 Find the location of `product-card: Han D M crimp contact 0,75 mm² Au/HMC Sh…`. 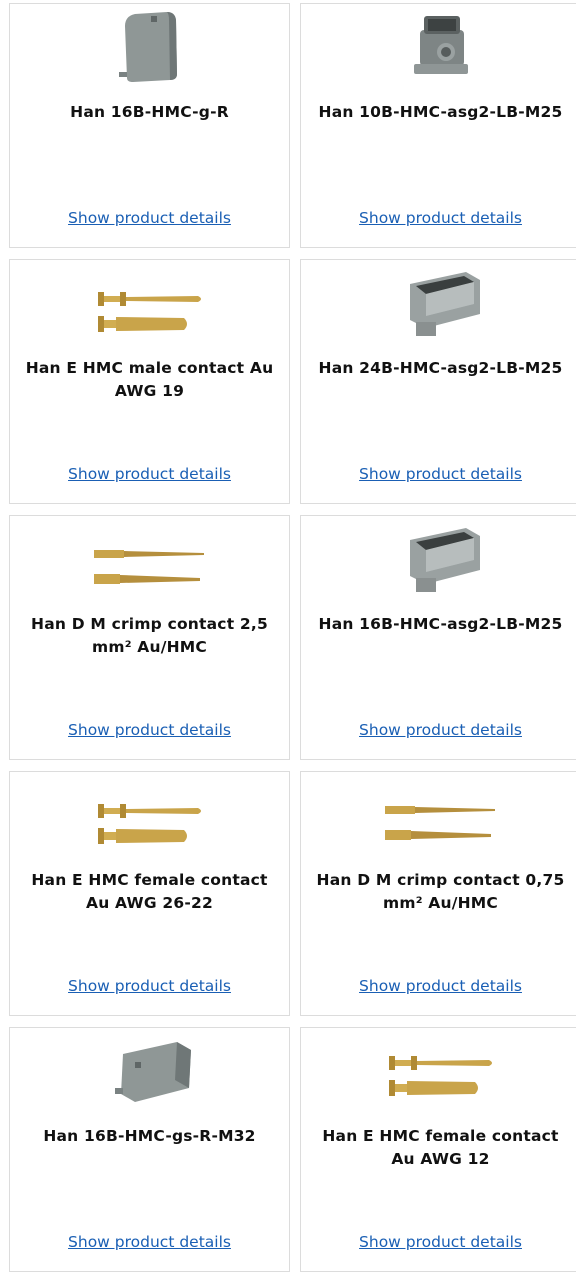

product-card: Han D M crimp contact 0,75 mm² Au/HMC Sh… is located at coordinates (438, 893).